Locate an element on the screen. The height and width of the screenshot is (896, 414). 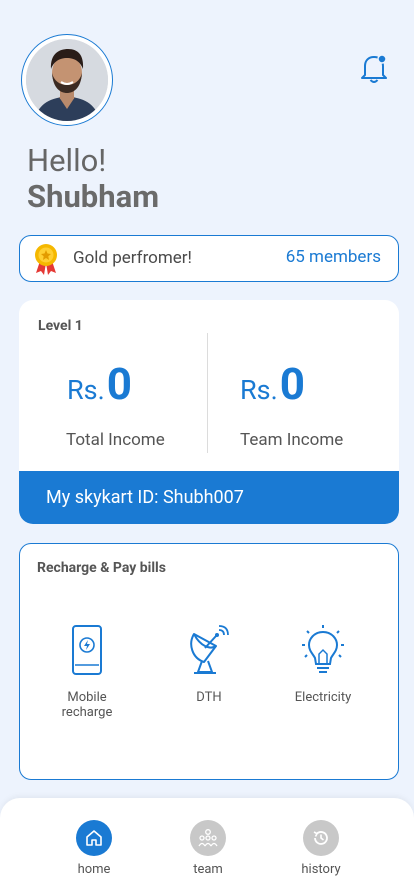
nav-history: history is located at coordinates (321, 848).